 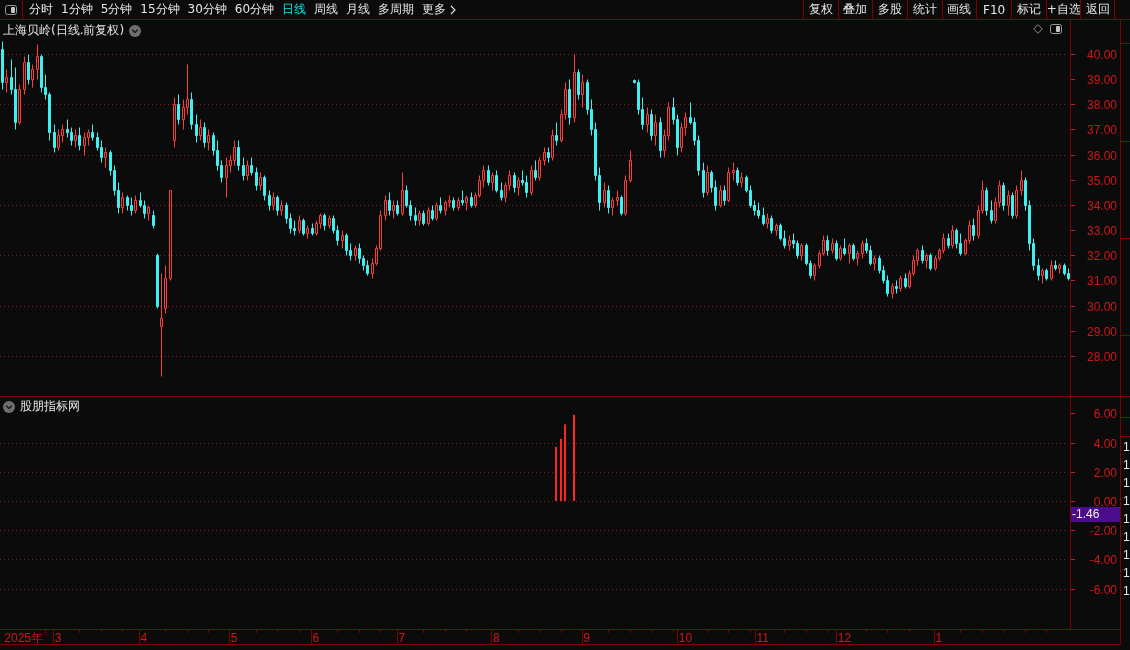 I want to click on axis-label: 6, so click(x=316, y=637).